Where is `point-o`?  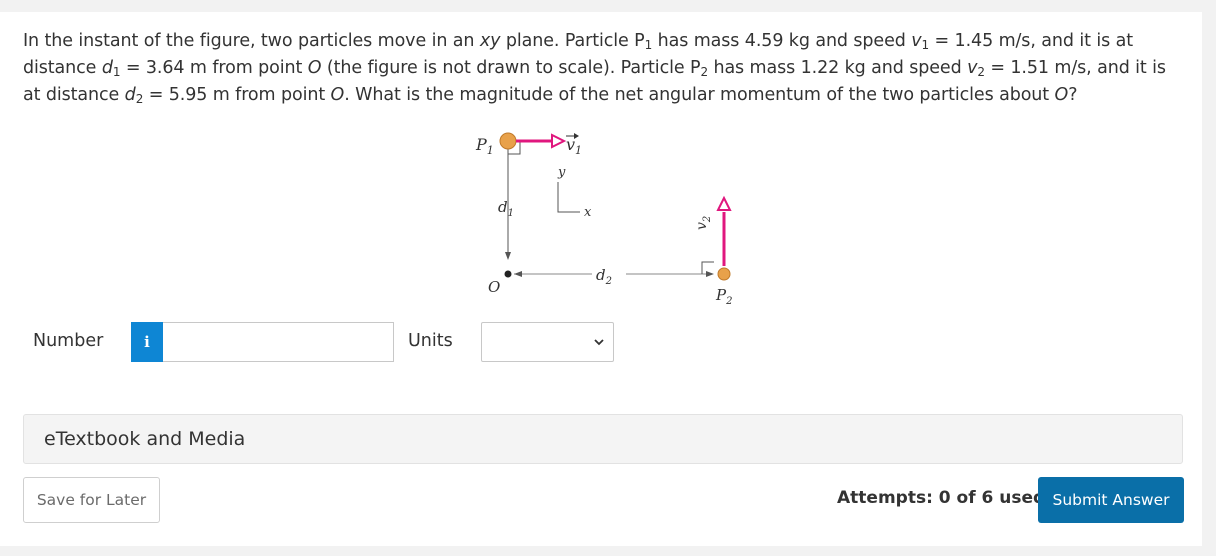
point-o is located at coordinates (508, 274).